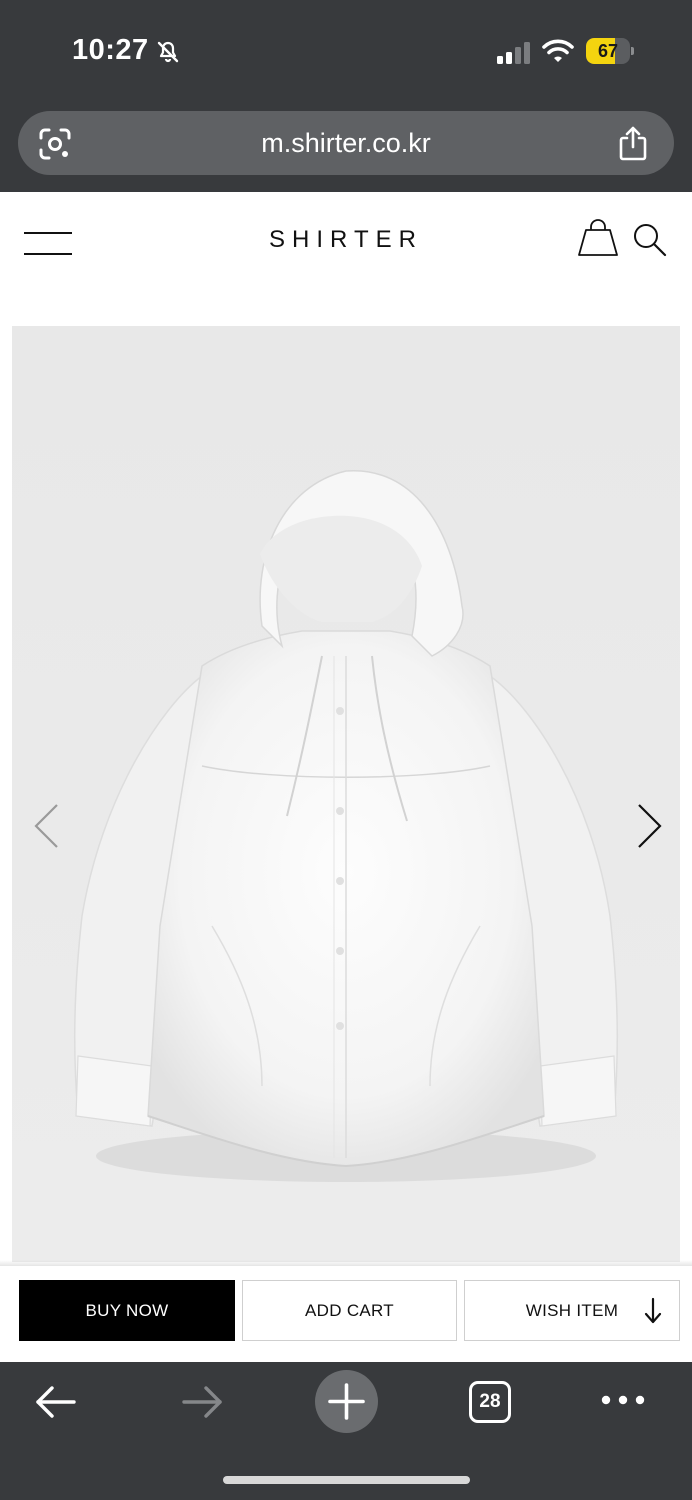 The height and width of the screenshot is (1500, 692). What do you see at coordinates (127, 1310) in the screenshot?
I see `buy-now-button: BUY NOW` at bounding box center [127, 1310].